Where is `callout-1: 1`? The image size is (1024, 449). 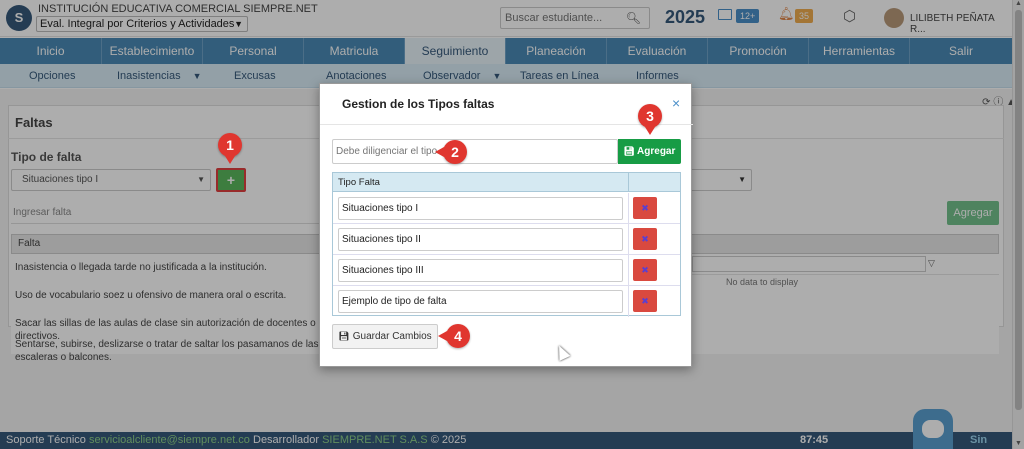 callout-1: 1 is located at coordinates (230, 145).